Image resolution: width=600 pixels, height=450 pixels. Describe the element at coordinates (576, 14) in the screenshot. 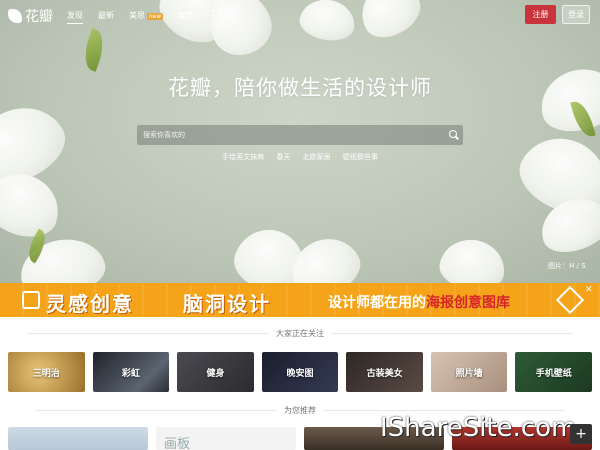

I see `login-button: 登录` at that location.